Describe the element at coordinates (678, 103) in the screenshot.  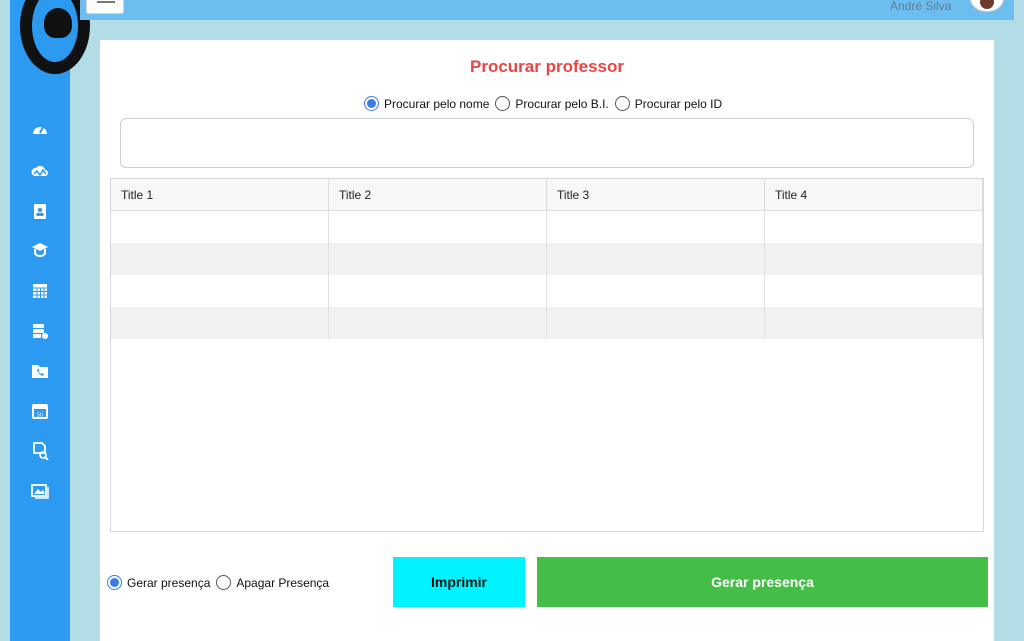
I see `radio-label: Procurar pelo ID` at that location.